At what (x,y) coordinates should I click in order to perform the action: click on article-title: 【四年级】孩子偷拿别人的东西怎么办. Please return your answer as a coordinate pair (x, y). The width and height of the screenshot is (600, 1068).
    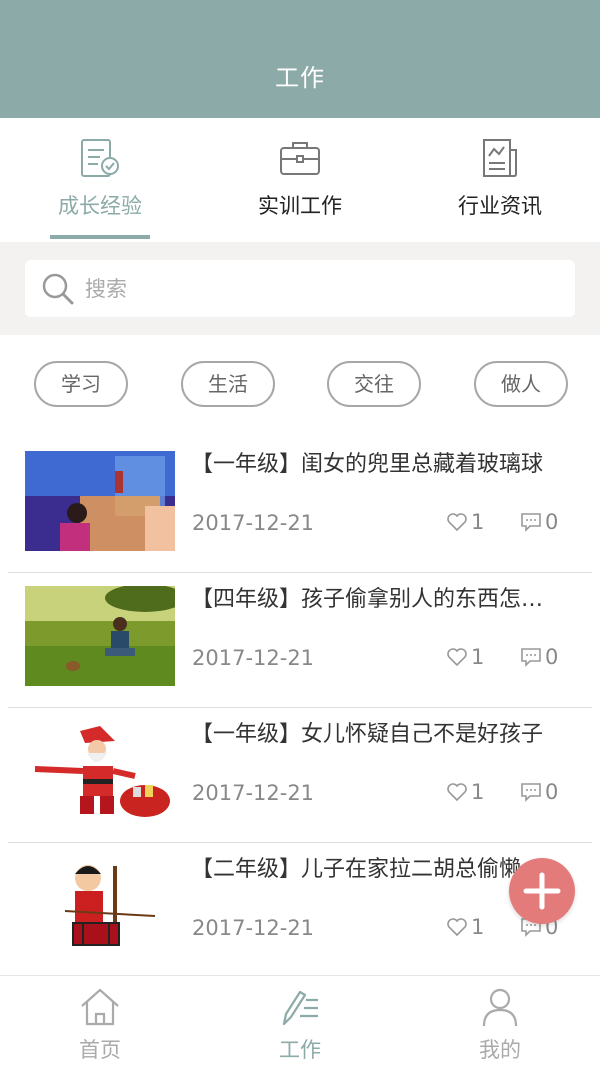
    Looking at the image, I should click on (371, 599).